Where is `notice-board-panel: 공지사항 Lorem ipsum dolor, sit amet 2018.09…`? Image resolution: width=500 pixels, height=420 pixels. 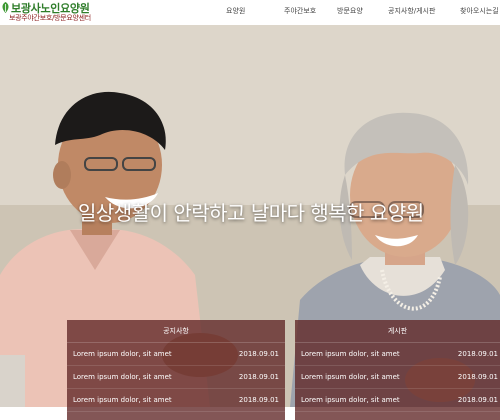
notice-board-panel: 공지사항 Lorem ipsum dolor, sit amet 2018.09… is located at coordinates (176, 370).